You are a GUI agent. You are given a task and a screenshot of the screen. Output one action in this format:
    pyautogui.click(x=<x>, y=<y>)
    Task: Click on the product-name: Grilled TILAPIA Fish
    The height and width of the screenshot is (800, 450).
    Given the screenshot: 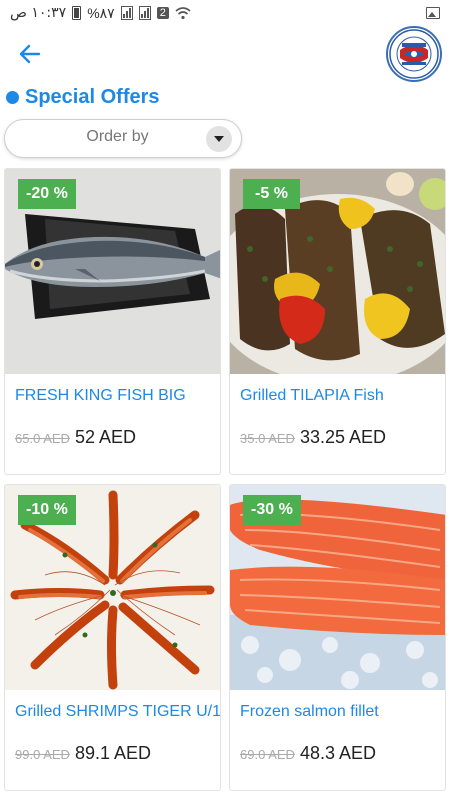 What is the action you would take?
    pyautogui.click(x=312, y=395)
    